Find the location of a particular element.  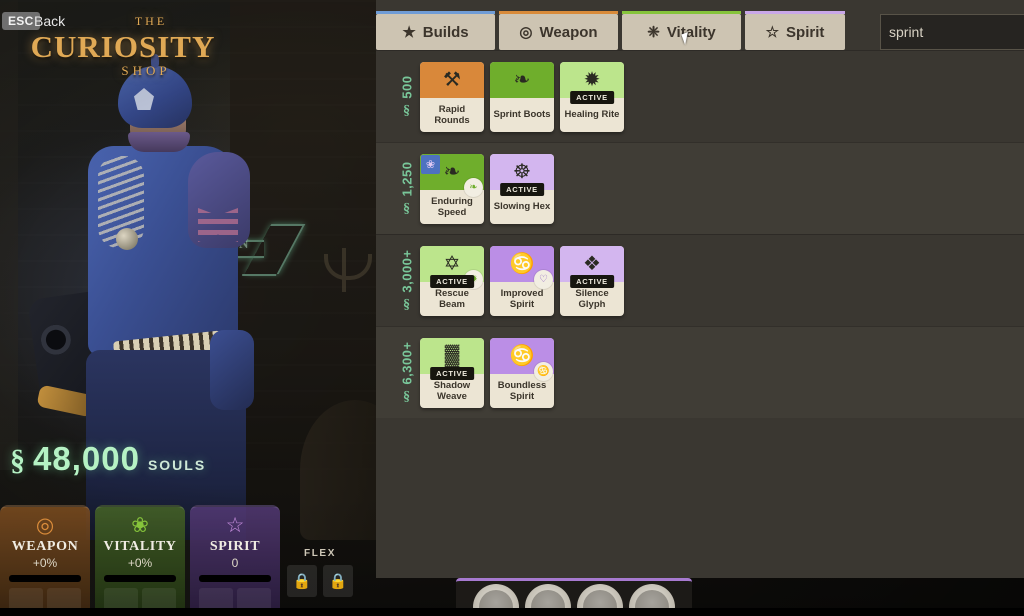

tab-vitality: ❈ Vitality is located at coordinates (681, 30).